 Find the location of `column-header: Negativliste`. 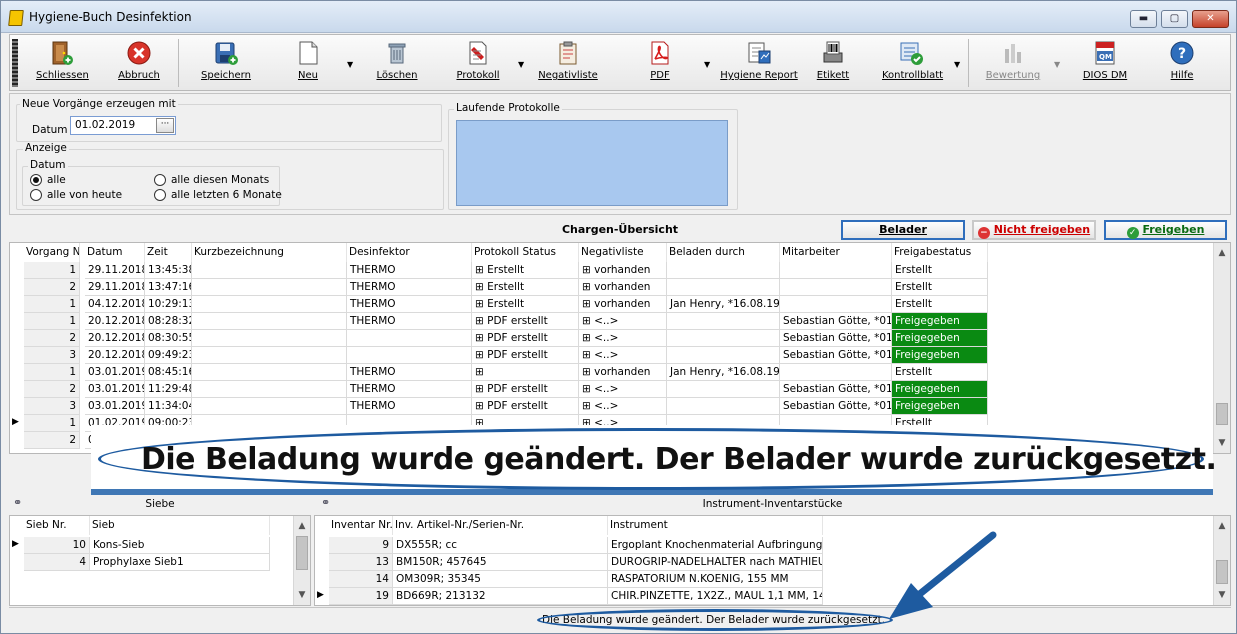

column-header: Negativliste is located at coordinates (623, 252).